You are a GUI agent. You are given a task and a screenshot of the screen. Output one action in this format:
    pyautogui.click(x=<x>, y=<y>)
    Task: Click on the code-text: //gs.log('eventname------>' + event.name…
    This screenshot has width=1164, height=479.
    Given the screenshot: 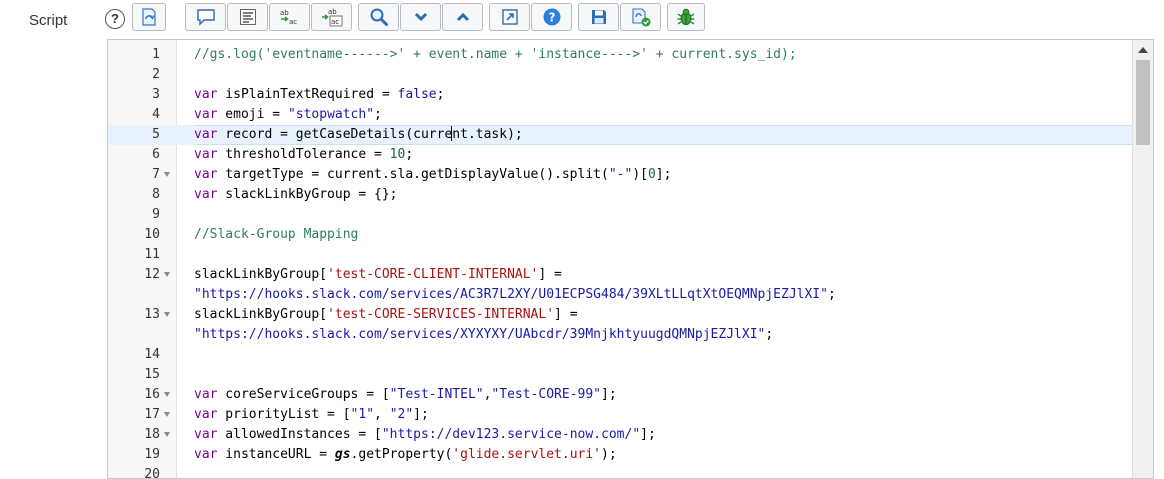 What is the action you would take?
    pyautogui.click(x=495, y=54)
    